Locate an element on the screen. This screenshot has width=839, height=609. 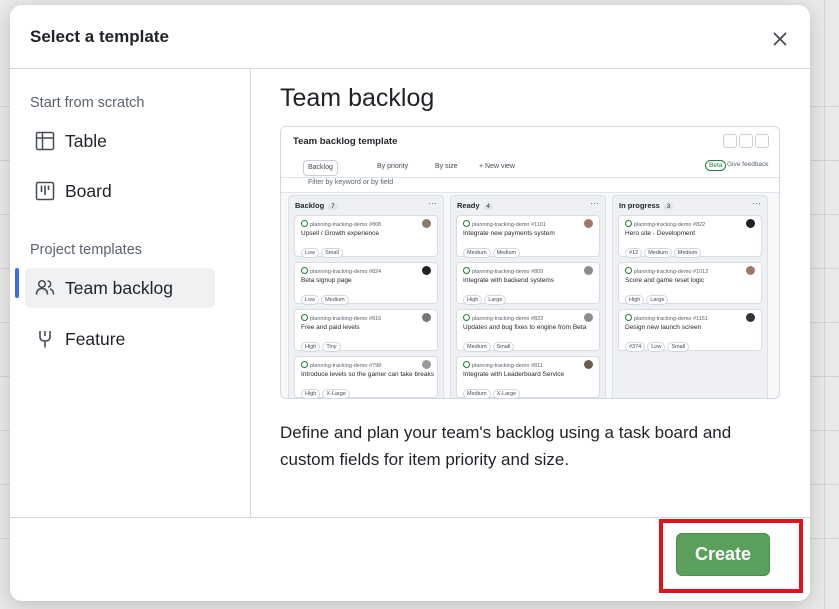
sidebar-item-label: Feature is located at coordinates (95, 339).